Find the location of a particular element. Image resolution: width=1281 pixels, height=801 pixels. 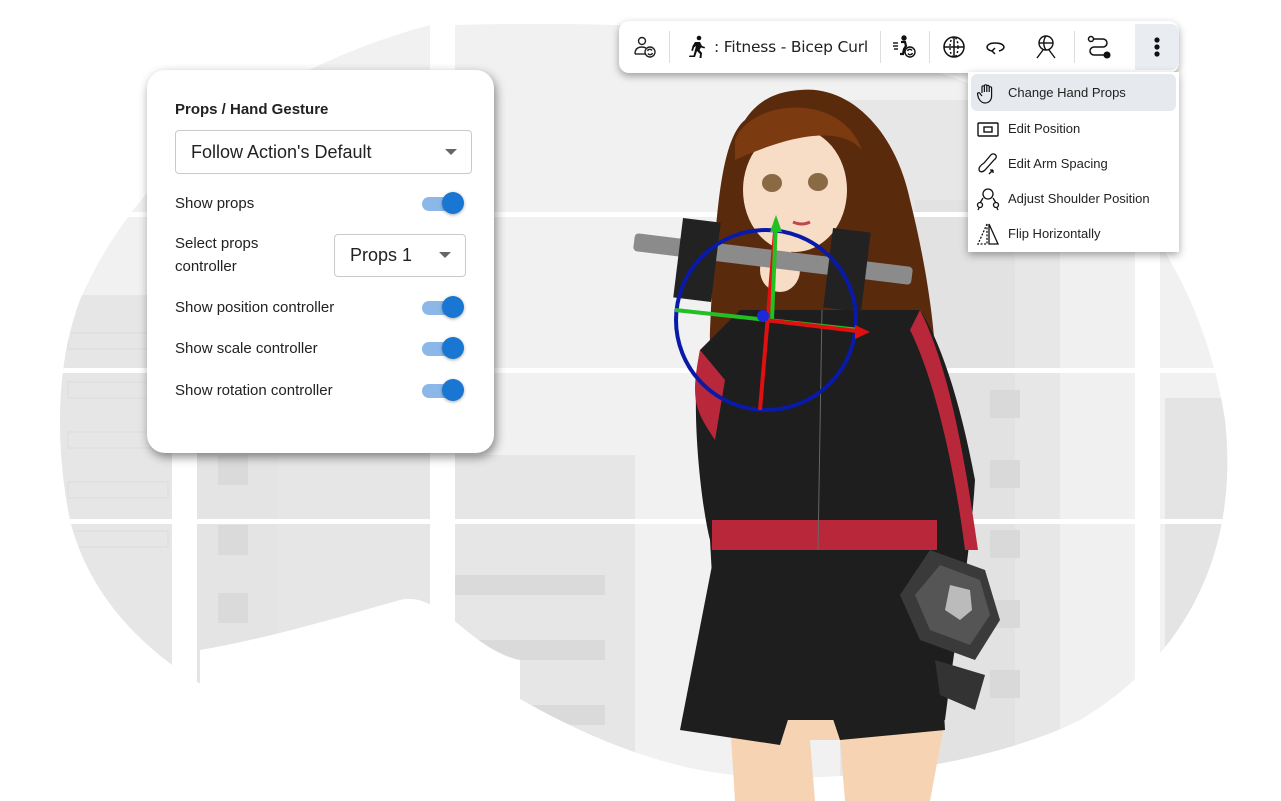

running-refresh-icon is located at coordinates (904, 46).